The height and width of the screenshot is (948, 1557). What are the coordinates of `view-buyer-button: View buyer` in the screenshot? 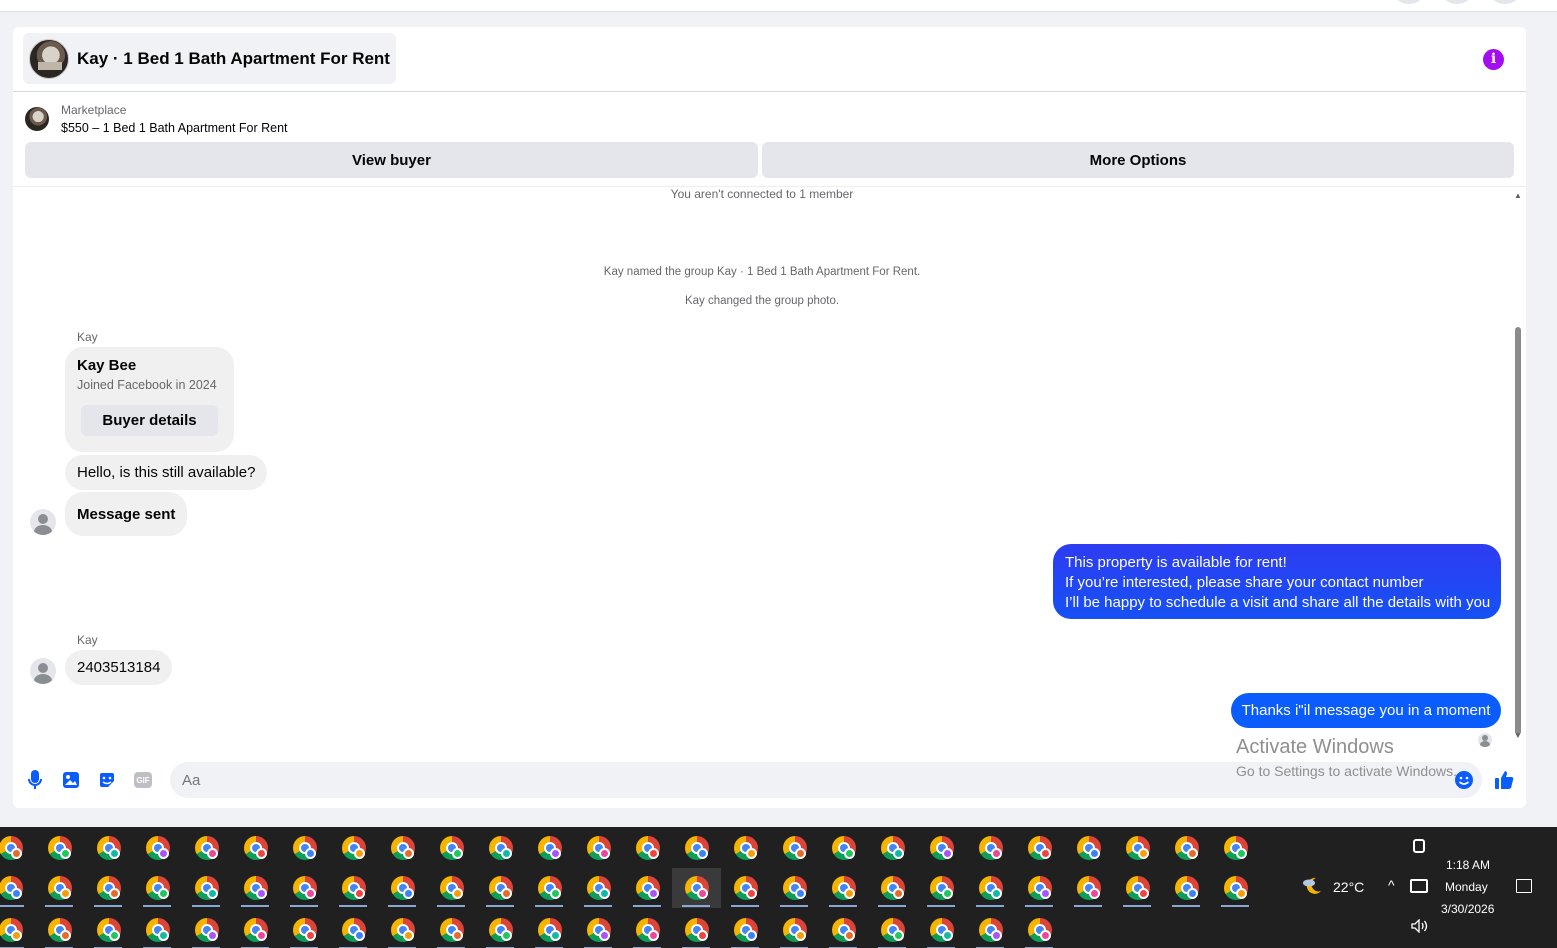 It's located at (391, 160).